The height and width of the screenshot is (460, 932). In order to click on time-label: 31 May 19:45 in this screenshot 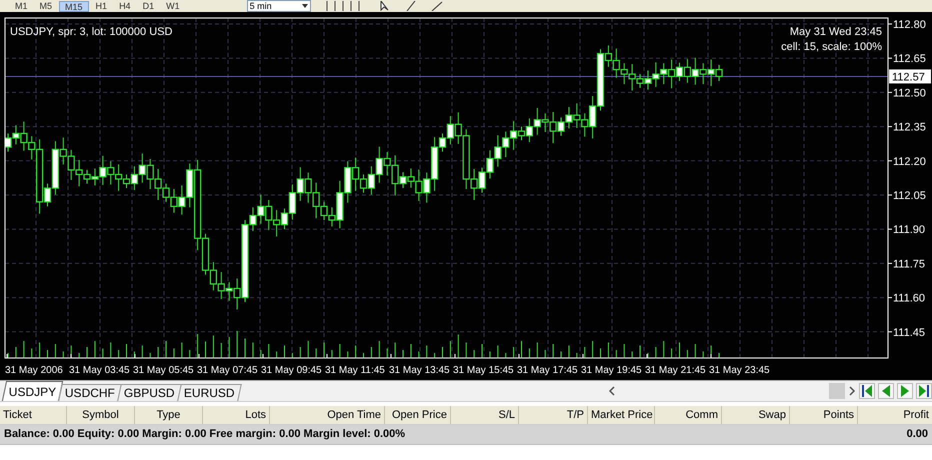, I will do `click(611, 370)`.